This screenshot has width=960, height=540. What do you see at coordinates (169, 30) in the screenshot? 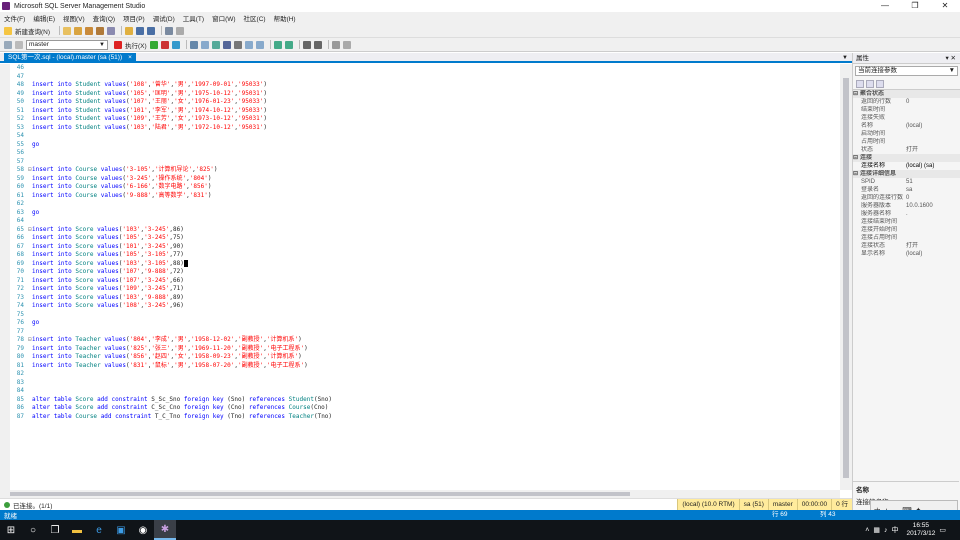
I see `activity-monitor-icon` at bounding box center [169, 30].